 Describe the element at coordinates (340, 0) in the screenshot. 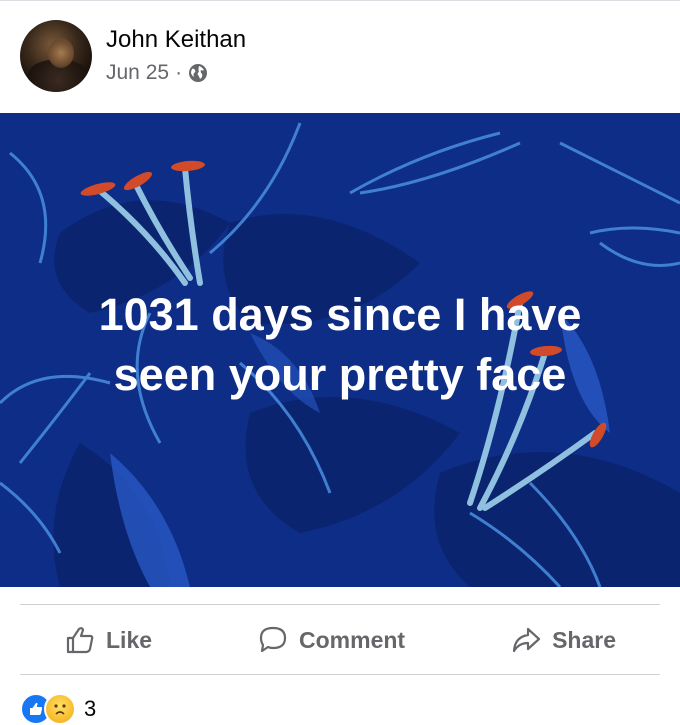

I see `top-divider` at that location.